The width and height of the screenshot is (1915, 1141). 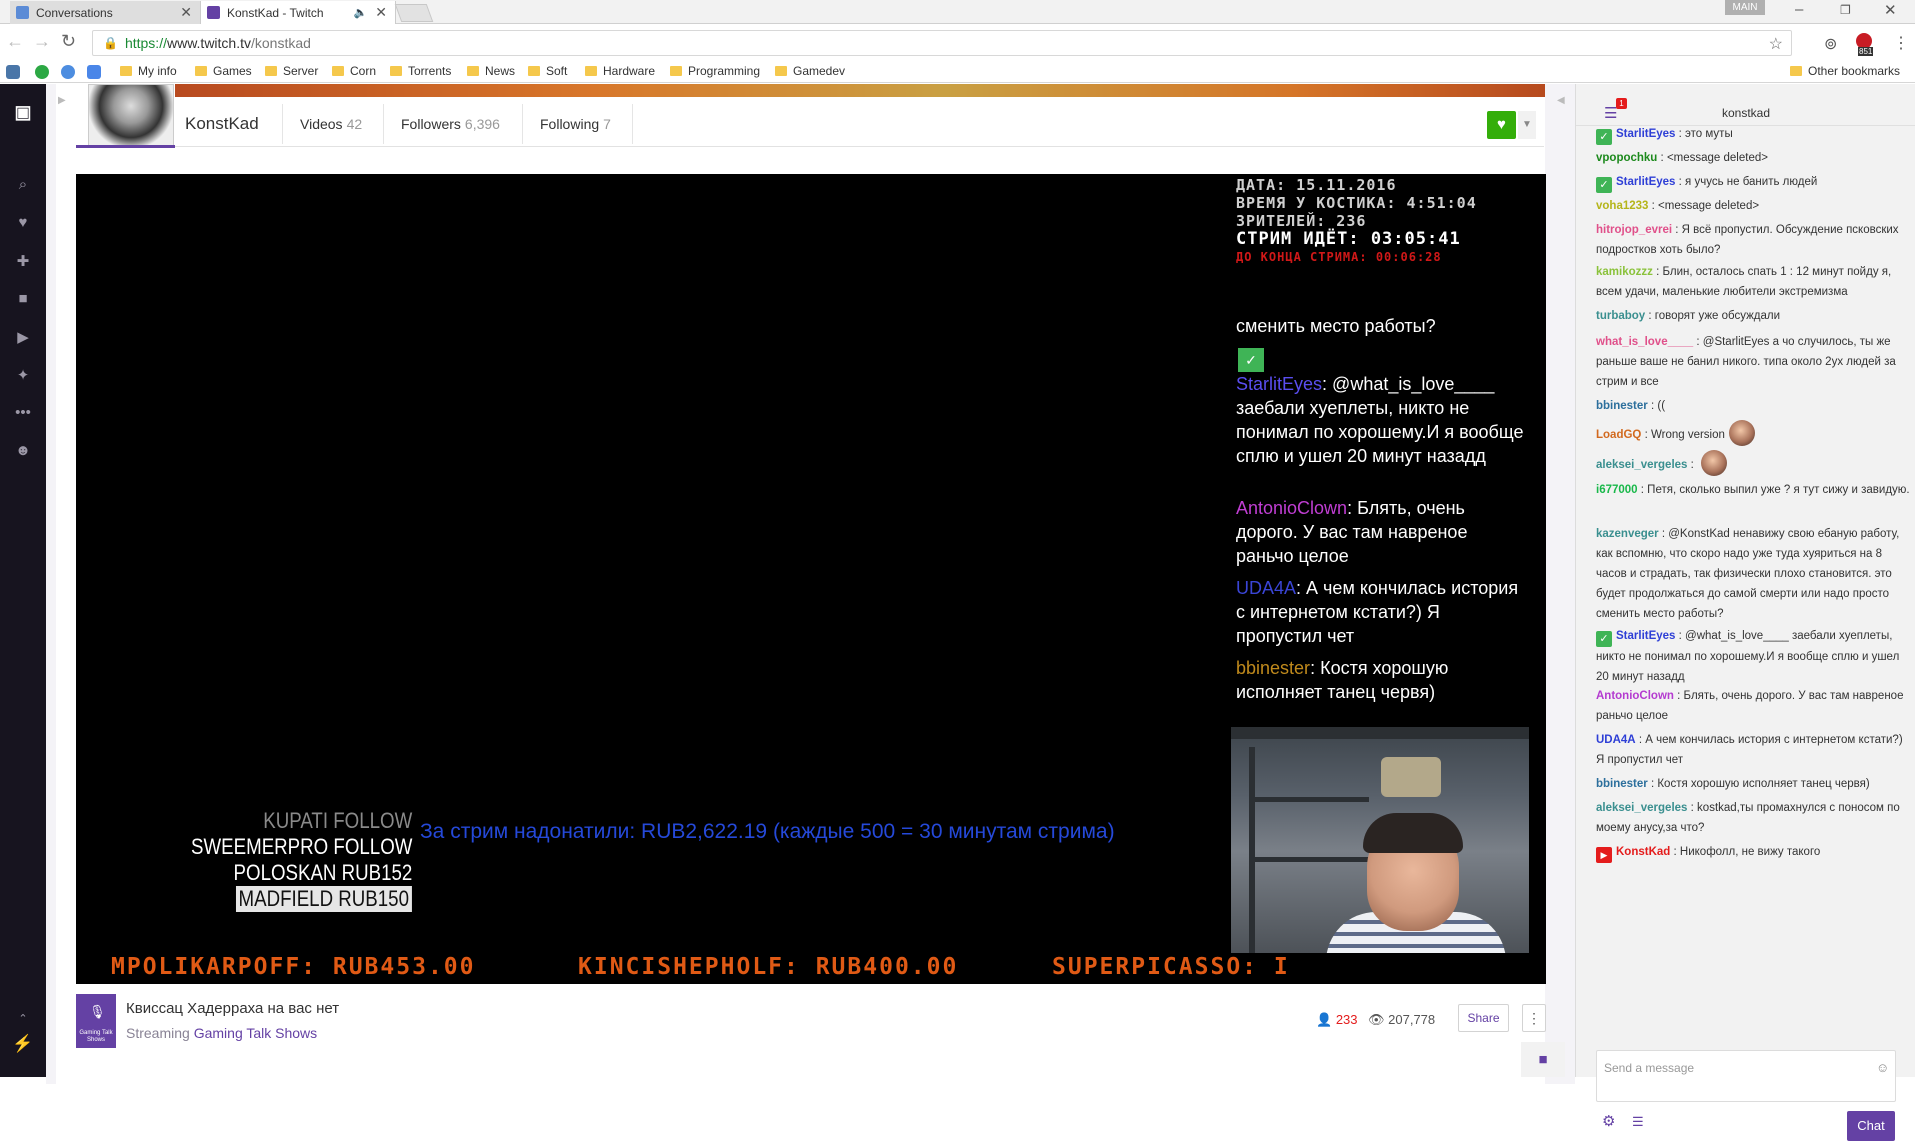 What do you see at coordinates (15, 41) in the screenshot?
I see `back-icon: ←` at bounding box center [15, 41].